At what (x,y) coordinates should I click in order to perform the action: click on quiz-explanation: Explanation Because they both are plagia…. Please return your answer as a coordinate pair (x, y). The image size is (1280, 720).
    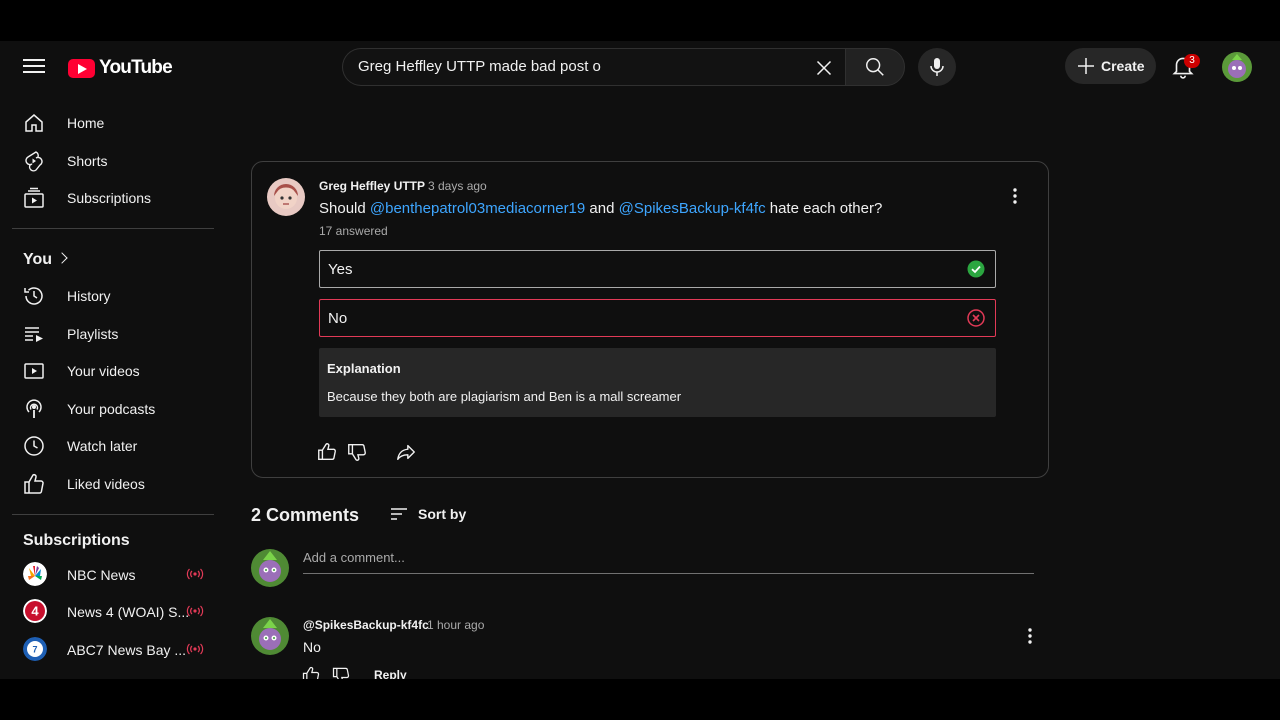
    Looking at the image, I should click on (657, 382).